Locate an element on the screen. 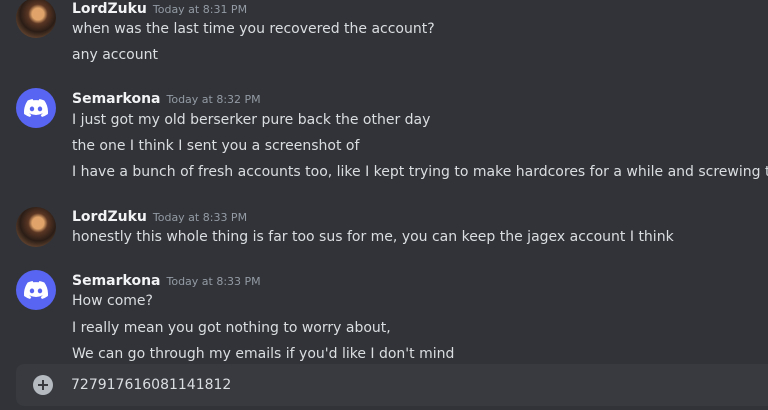  message-line: How come? is located at coordinates (112, 301).